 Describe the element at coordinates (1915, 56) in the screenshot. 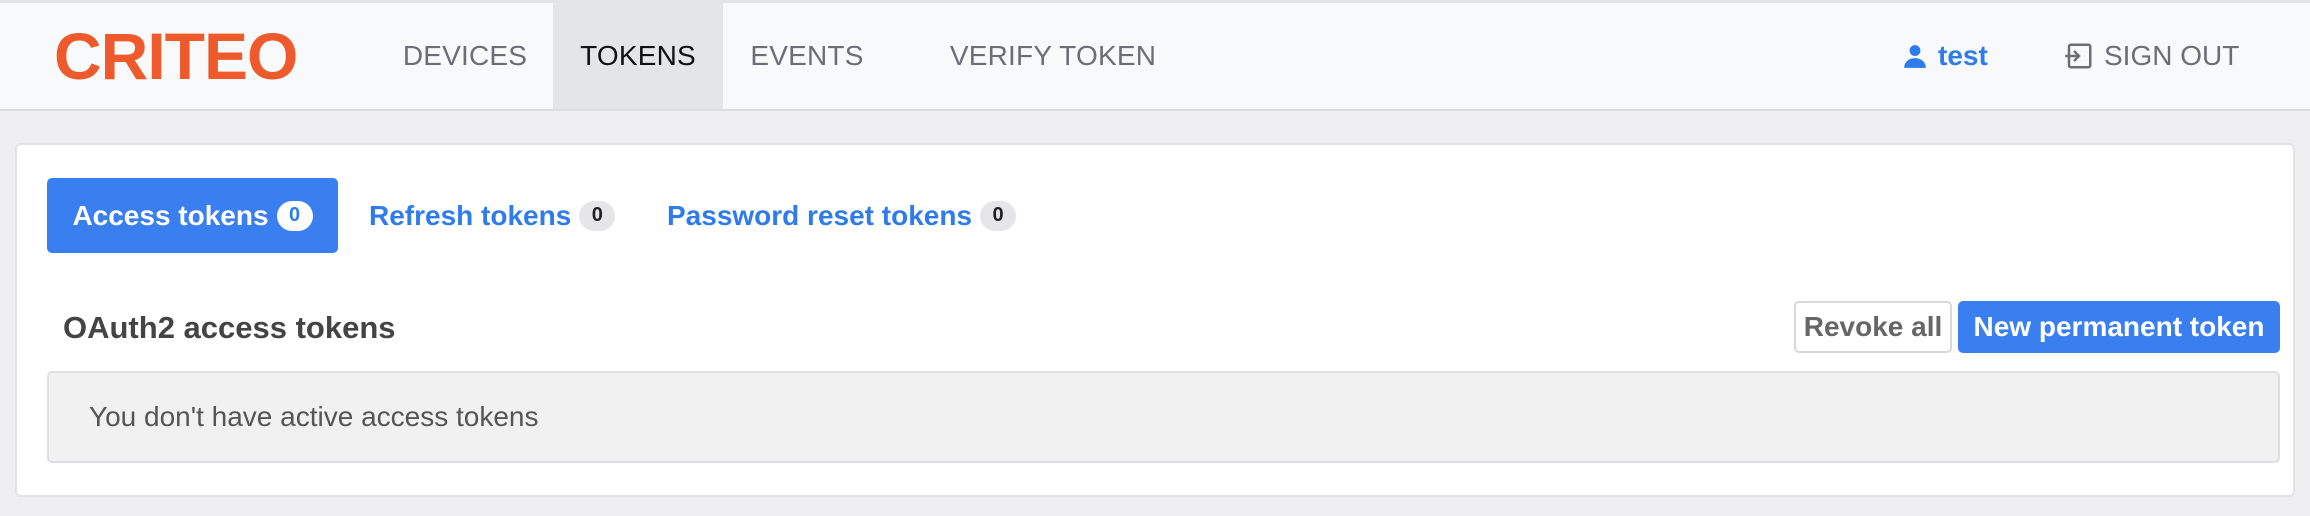

I see `user-icon` at that location.